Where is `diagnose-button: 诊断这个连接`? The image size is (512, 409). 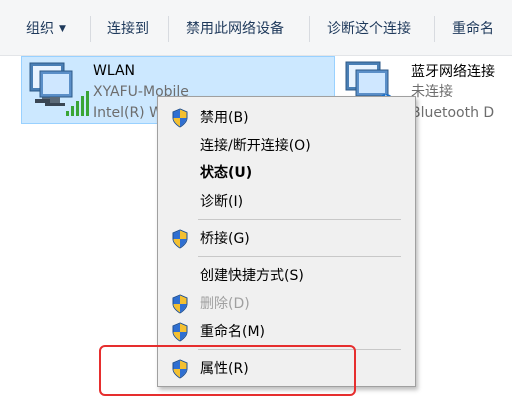
diagnose-button: 诊断这个连接 is located at coordinates (369, 29).